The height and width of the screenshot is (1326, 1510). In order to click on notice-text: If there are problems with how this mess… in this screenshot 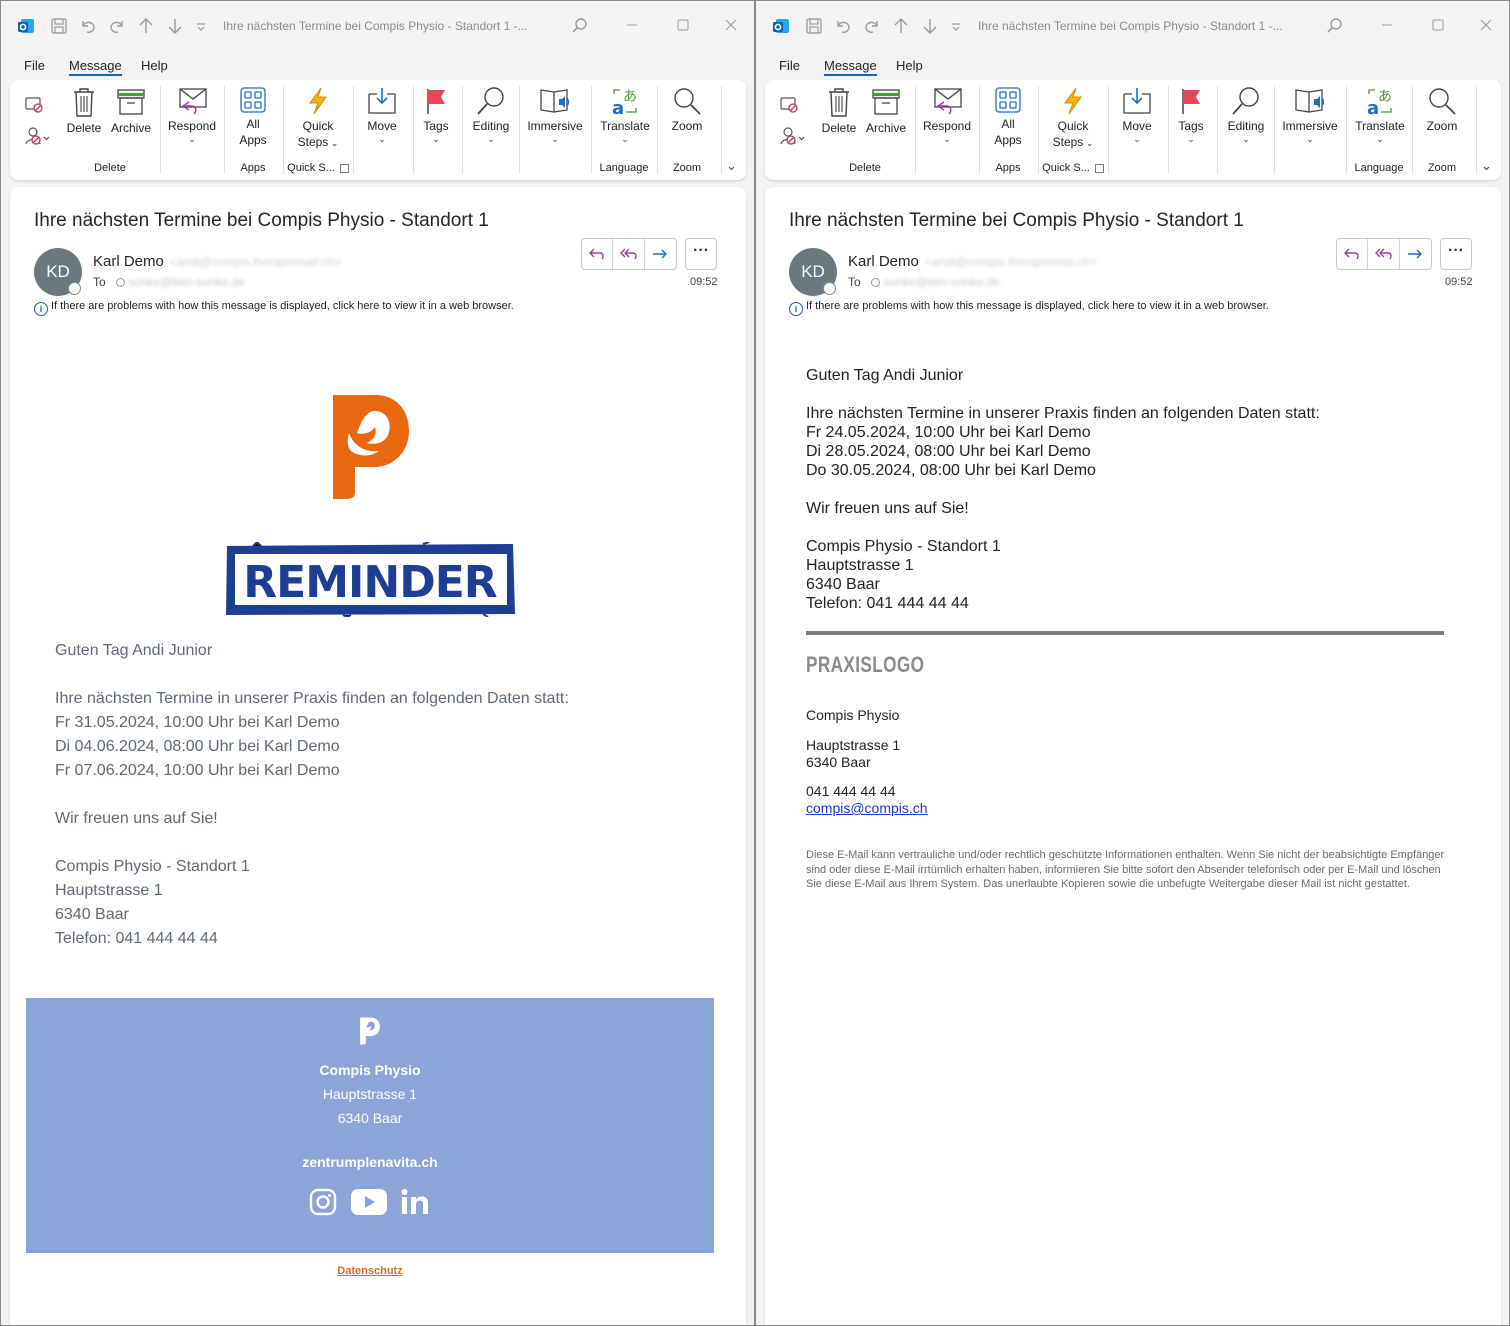, I will do `click(282, 306)`.